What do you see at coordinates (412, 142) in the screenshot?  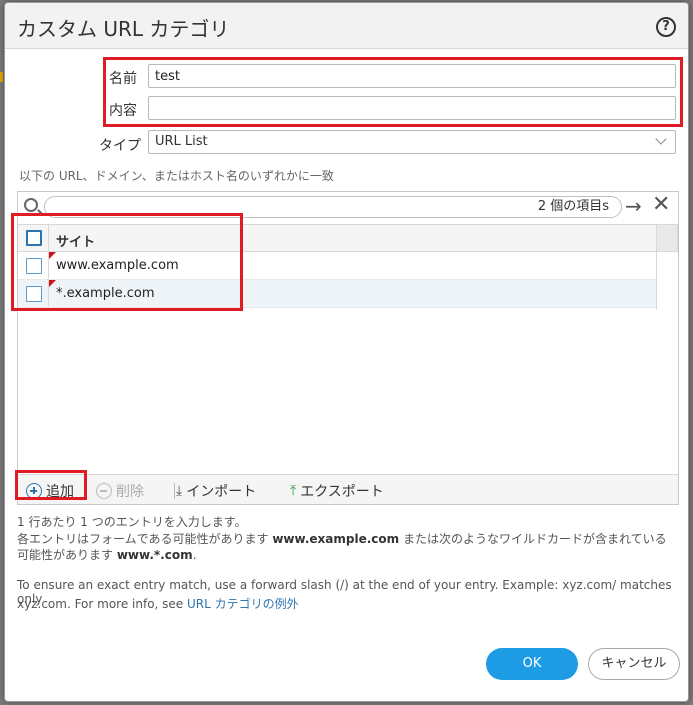 I see `type-select: URL List` at bounding box center [412, 142].